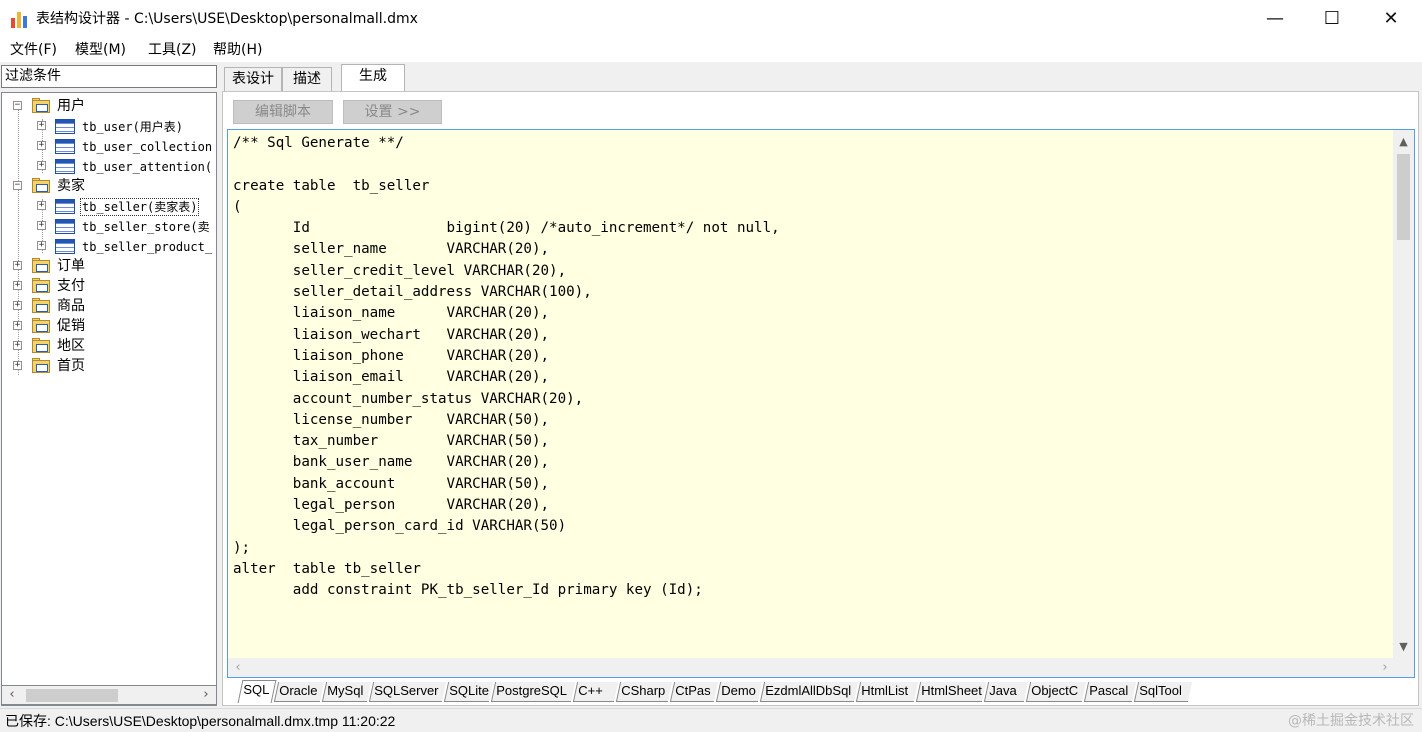 The image size is (1422, 732). What do you see at coordinates (373, 78) in the screenshot?
I see `tab-generate: 生成` at bounding box center [373, 78].